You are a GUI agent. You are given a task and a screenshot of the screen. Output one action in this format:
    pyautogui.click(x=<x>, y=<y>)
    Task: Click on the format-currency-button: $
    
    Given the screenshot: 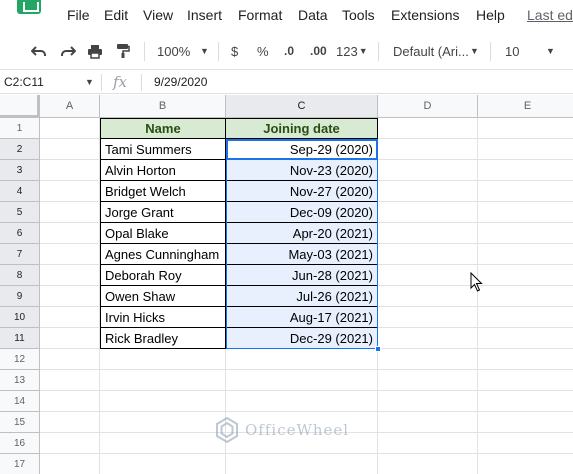 What is the action you would take?
    pyautogui.click(x=234, y=51)
    